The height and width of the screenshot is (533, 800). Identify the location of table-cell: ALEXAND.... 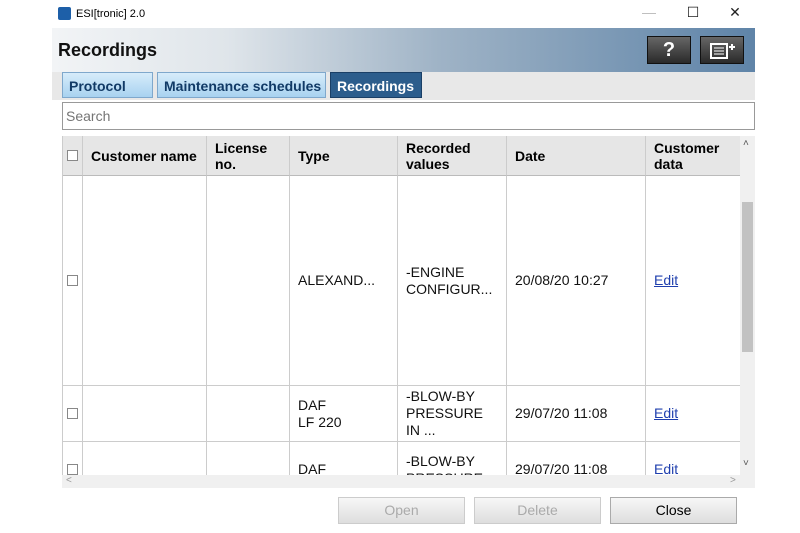
(344, 281).